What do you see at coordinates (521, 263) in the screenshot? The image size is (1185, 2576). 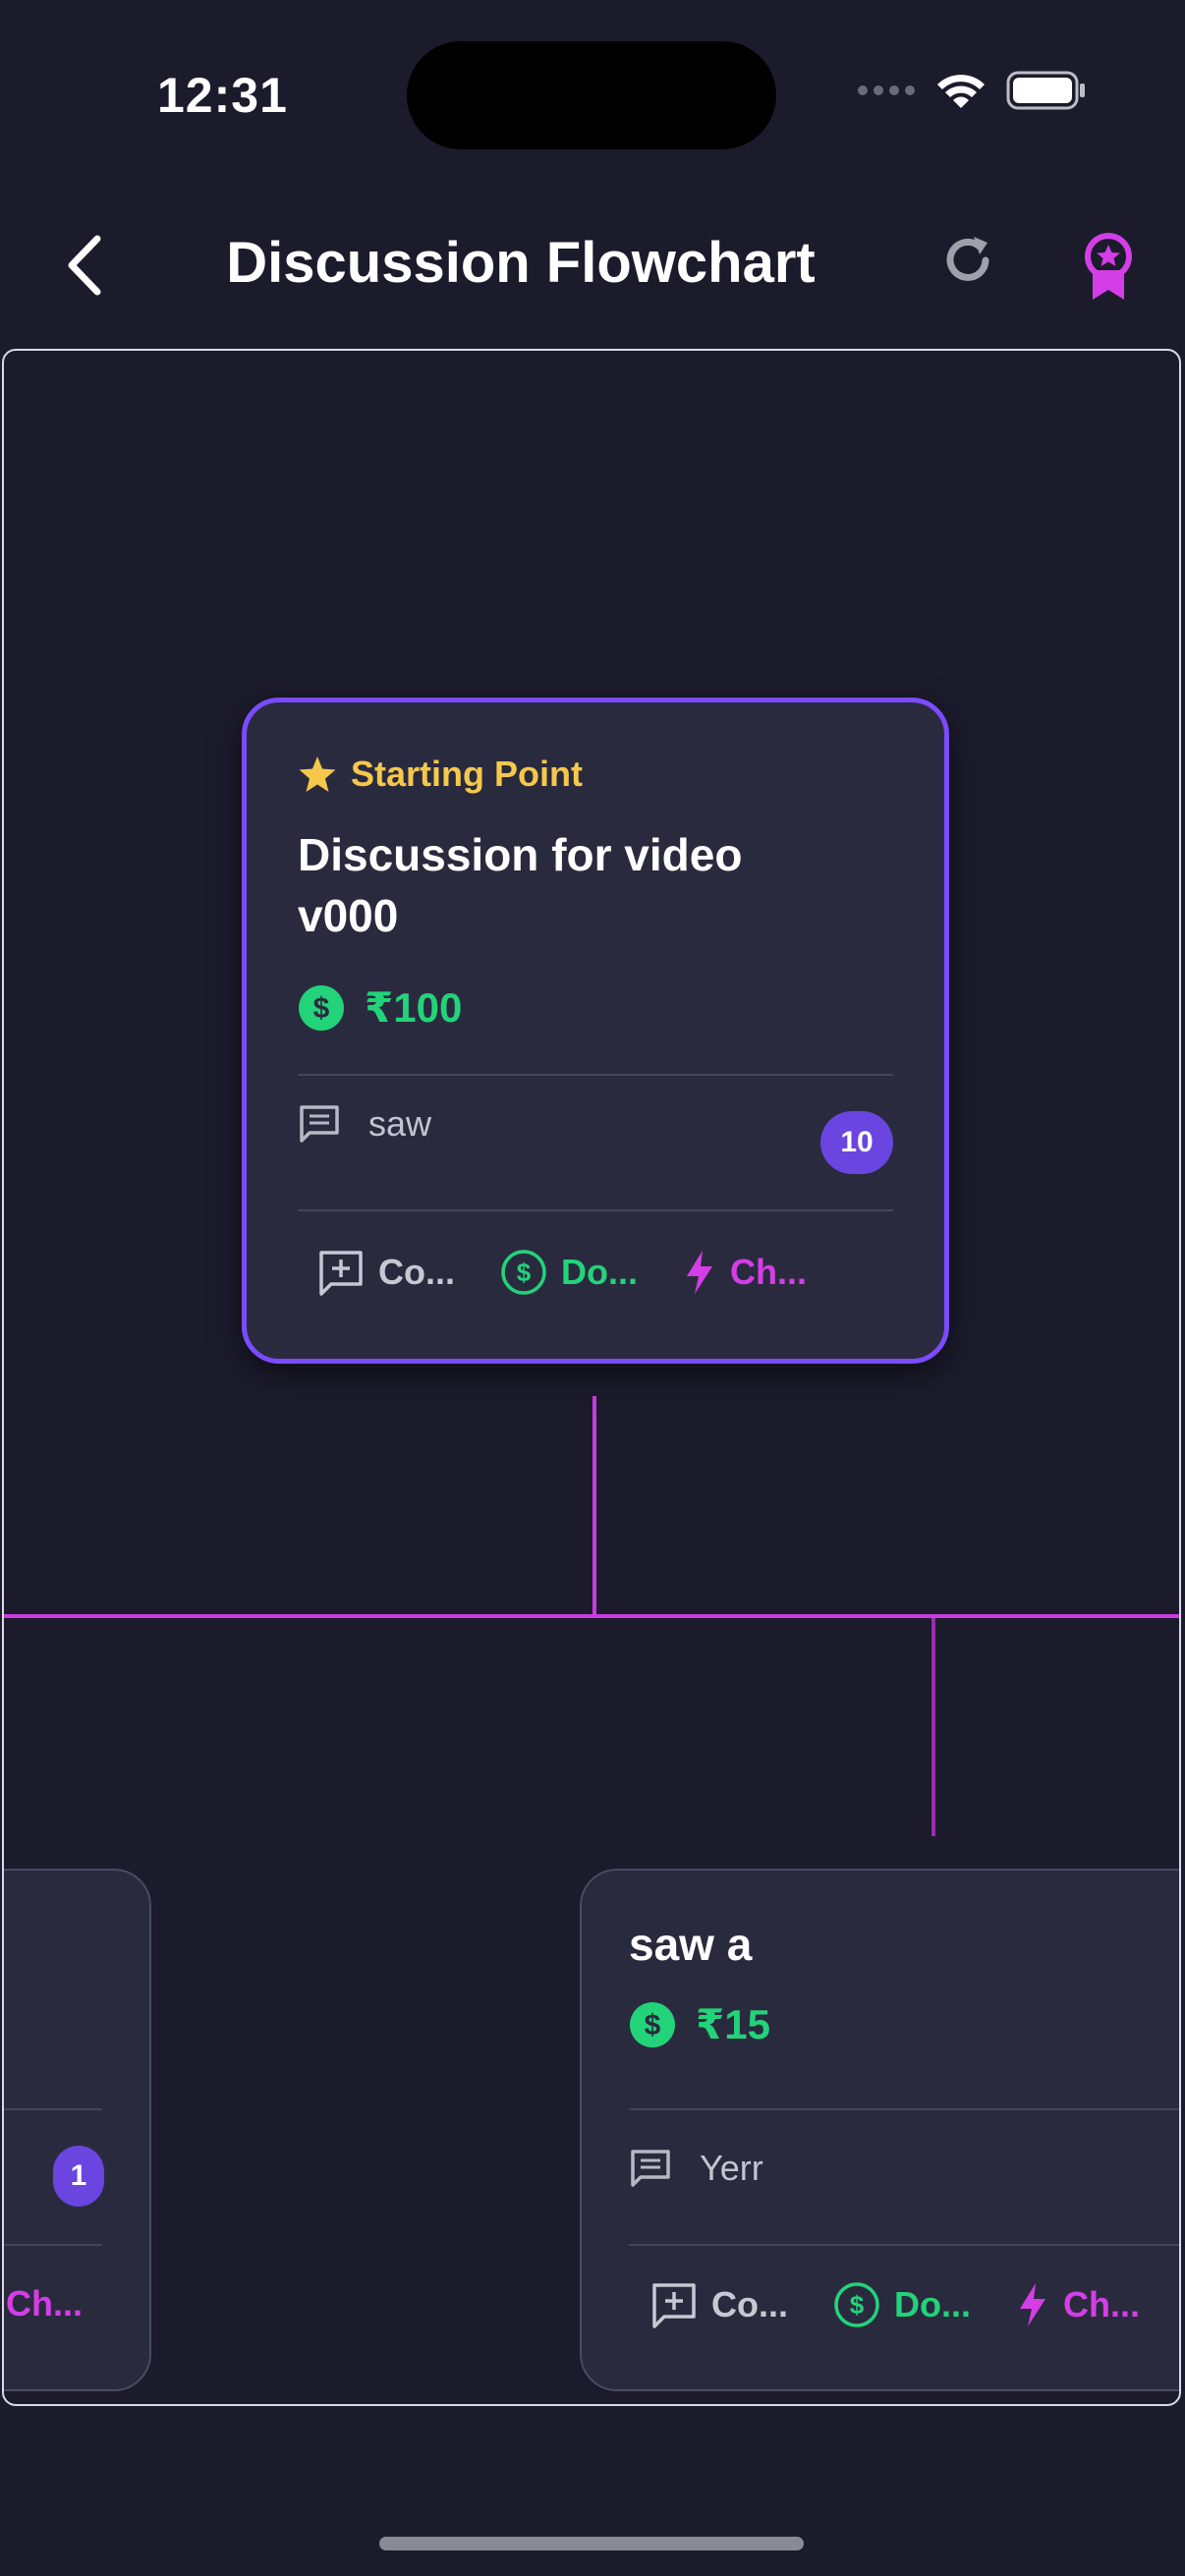 I see `page-title: Discussion Flowchart` at bounding box center [521, 263].